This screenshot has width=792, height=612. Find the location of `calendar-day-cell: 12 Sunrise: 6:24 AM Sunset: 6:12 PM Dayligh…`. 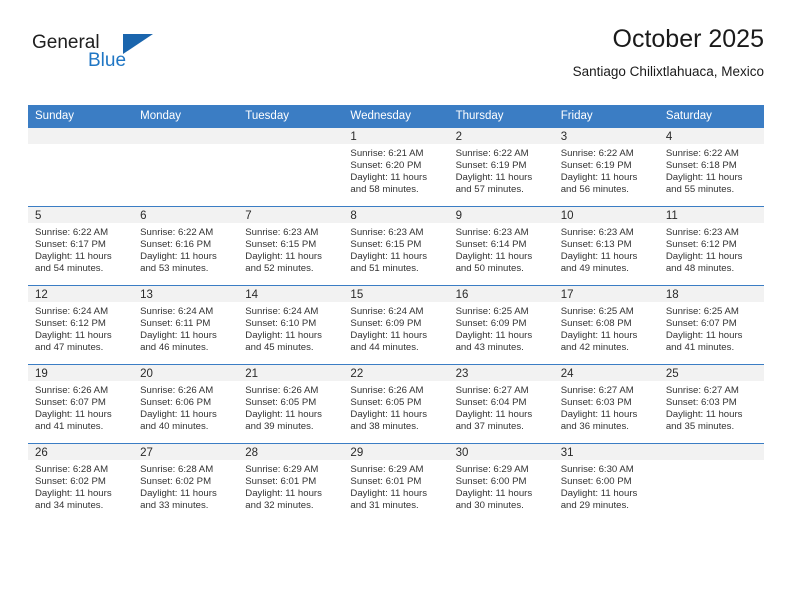

calendar-day-cell: 12 Sunrise: 6:24 AM Sunset: 6:12 PM Dayligh… is located at coordinates (81, 325).